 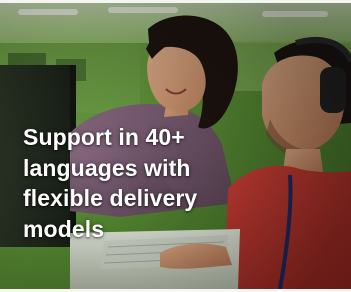 What do you see at coordinates (64, 228) in the screenshot?
I see `headline-line-4: models` at bounding box center [64, 228].